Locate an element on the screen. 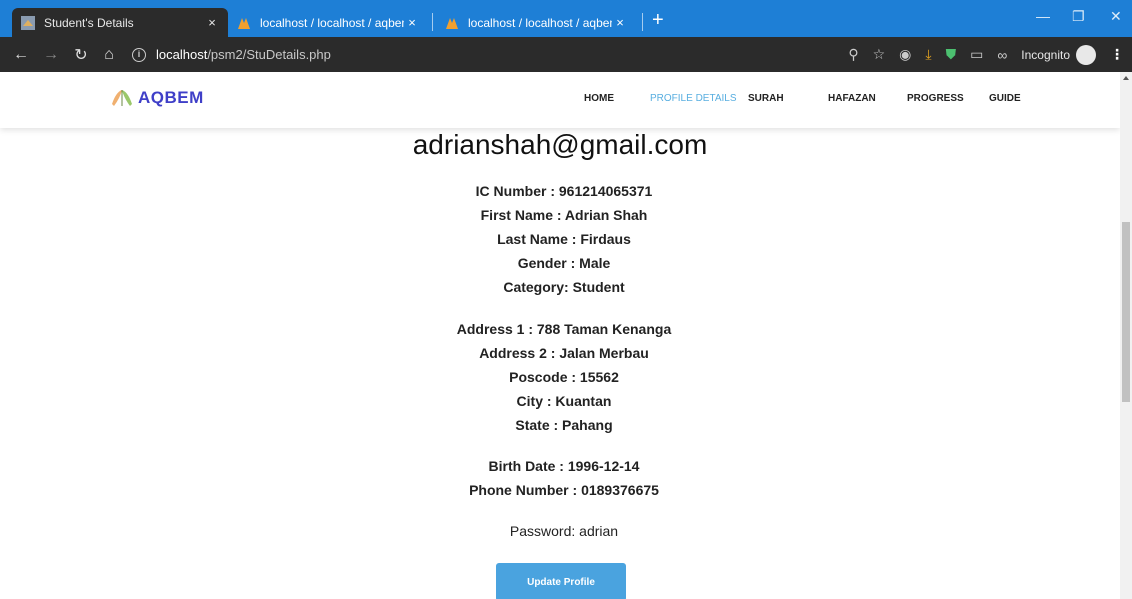 The image size is (1132, 599). logo-leaf-icon is located at coordinates (122, 98).